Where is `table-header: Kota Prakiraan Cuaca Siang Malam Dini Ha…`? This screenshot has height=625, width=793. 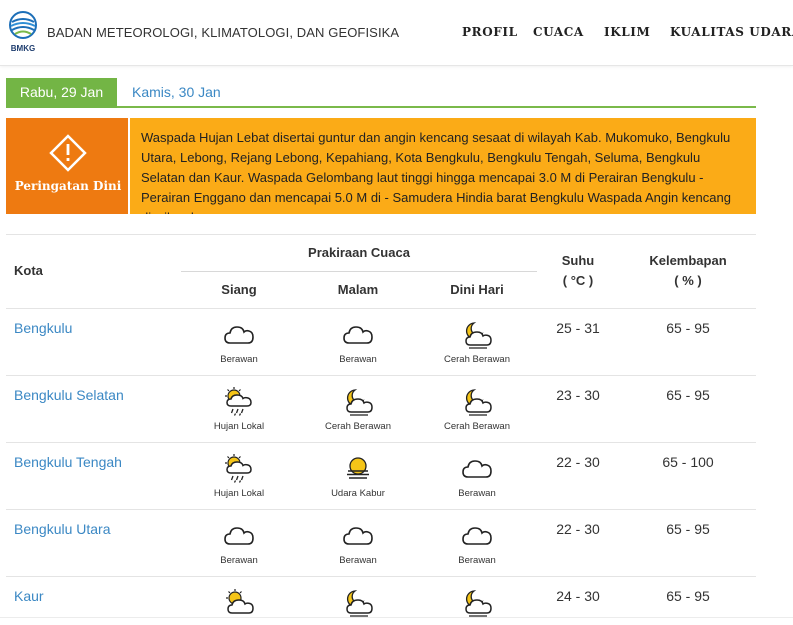
table-header: Kota Prakiraan Cuaca Siang Malam Dini Ha… is located at coordinates (381, 271).